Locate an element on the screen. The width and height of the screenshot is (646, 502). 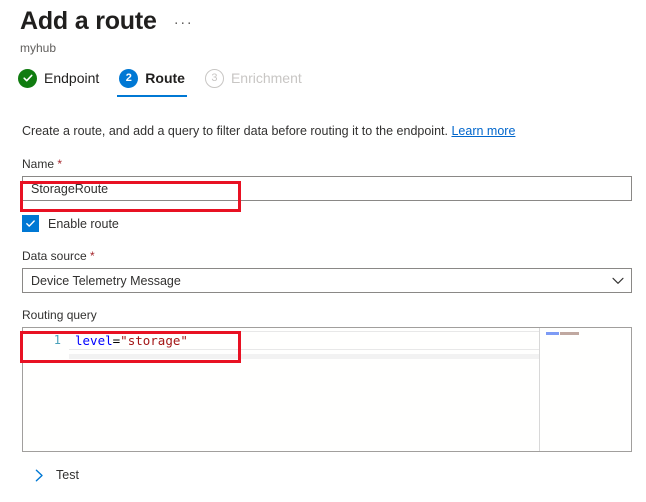
minimap-token-string is located at coordinates (569, 333).